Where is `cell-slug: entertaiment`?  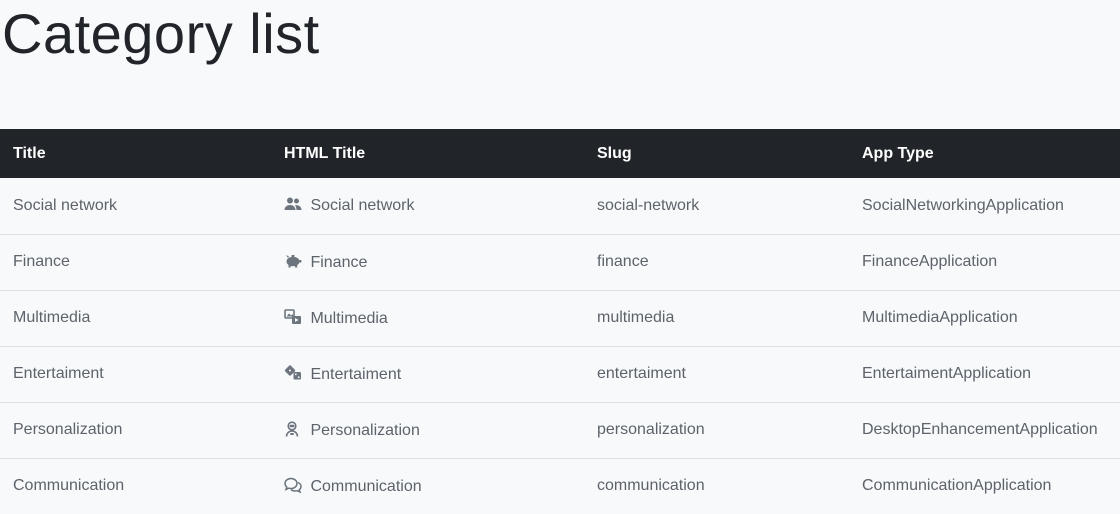 cell-slug: entertaiment is located at coordinates (641, 373).